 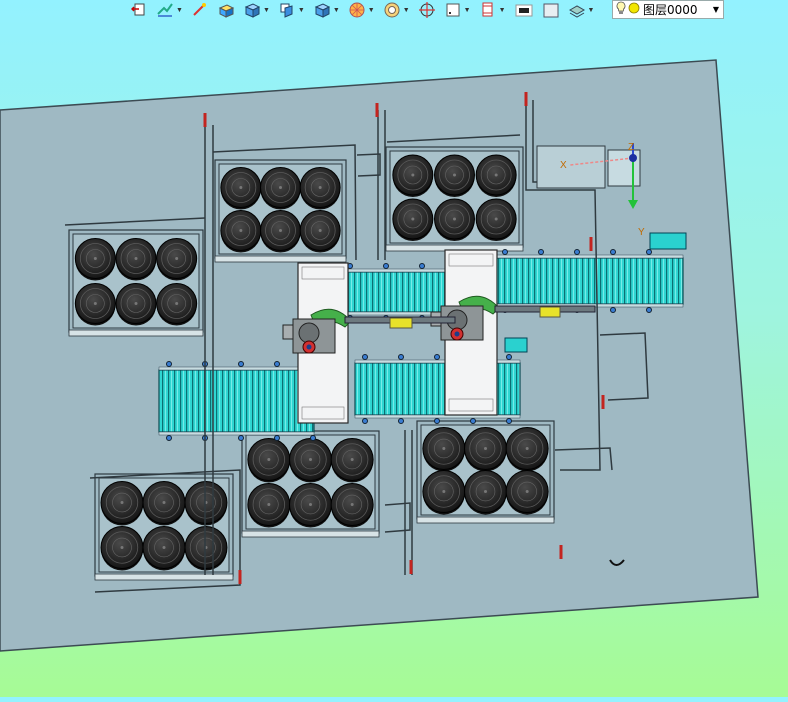 I want to click on appearance-button: ▼, so click(x=492, y=10).